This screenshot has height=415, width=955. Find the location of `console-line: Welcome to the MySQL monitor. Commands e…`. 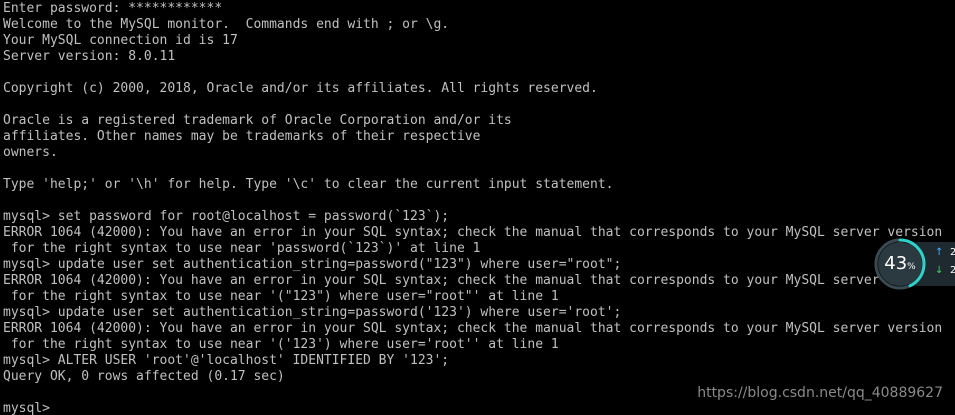

console-line: Welcome to the MySQL monitor. Commands e… is located at coordinates (226, 24).